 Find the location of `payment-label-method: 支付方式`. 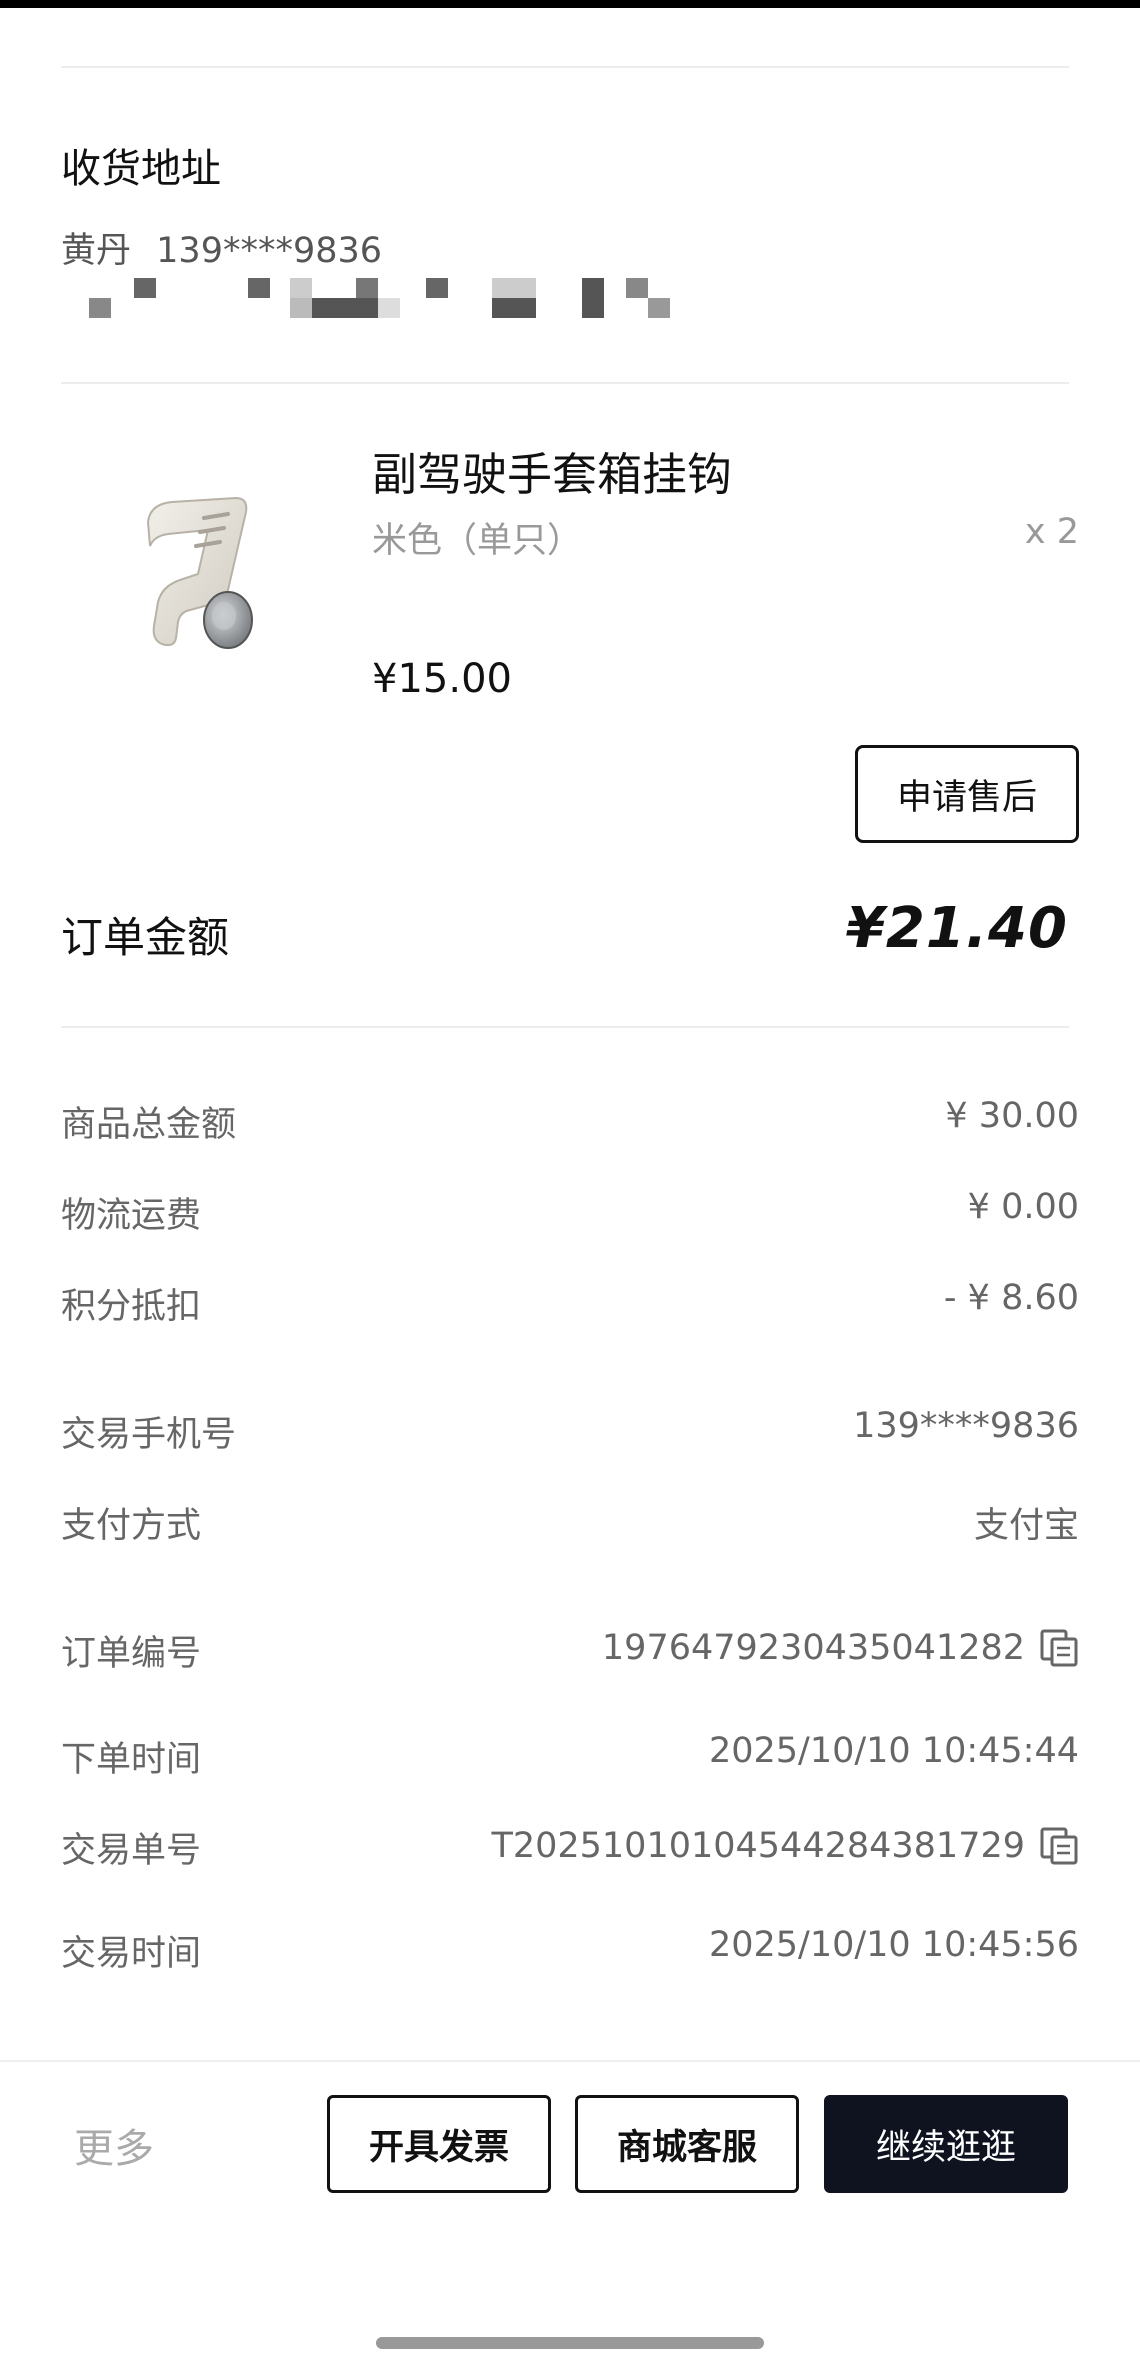

payment-label-method: 支付方式 is located at coordinates (131, 1526).